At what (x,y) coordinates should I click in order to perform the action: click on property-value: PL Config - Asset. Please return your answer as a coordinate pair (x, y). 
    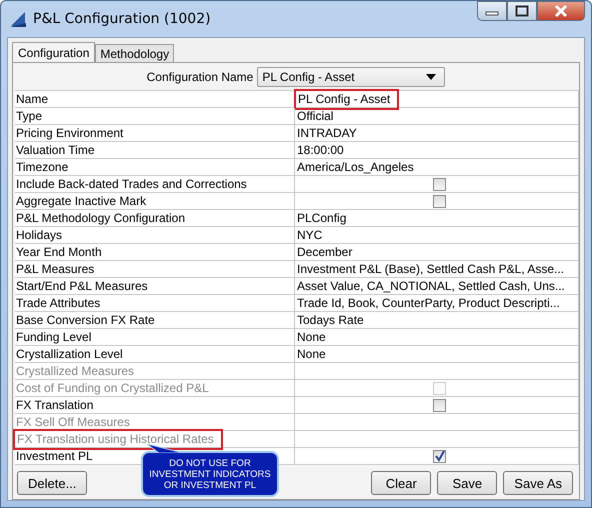
    Looking at the image, I should click on (346, 99).